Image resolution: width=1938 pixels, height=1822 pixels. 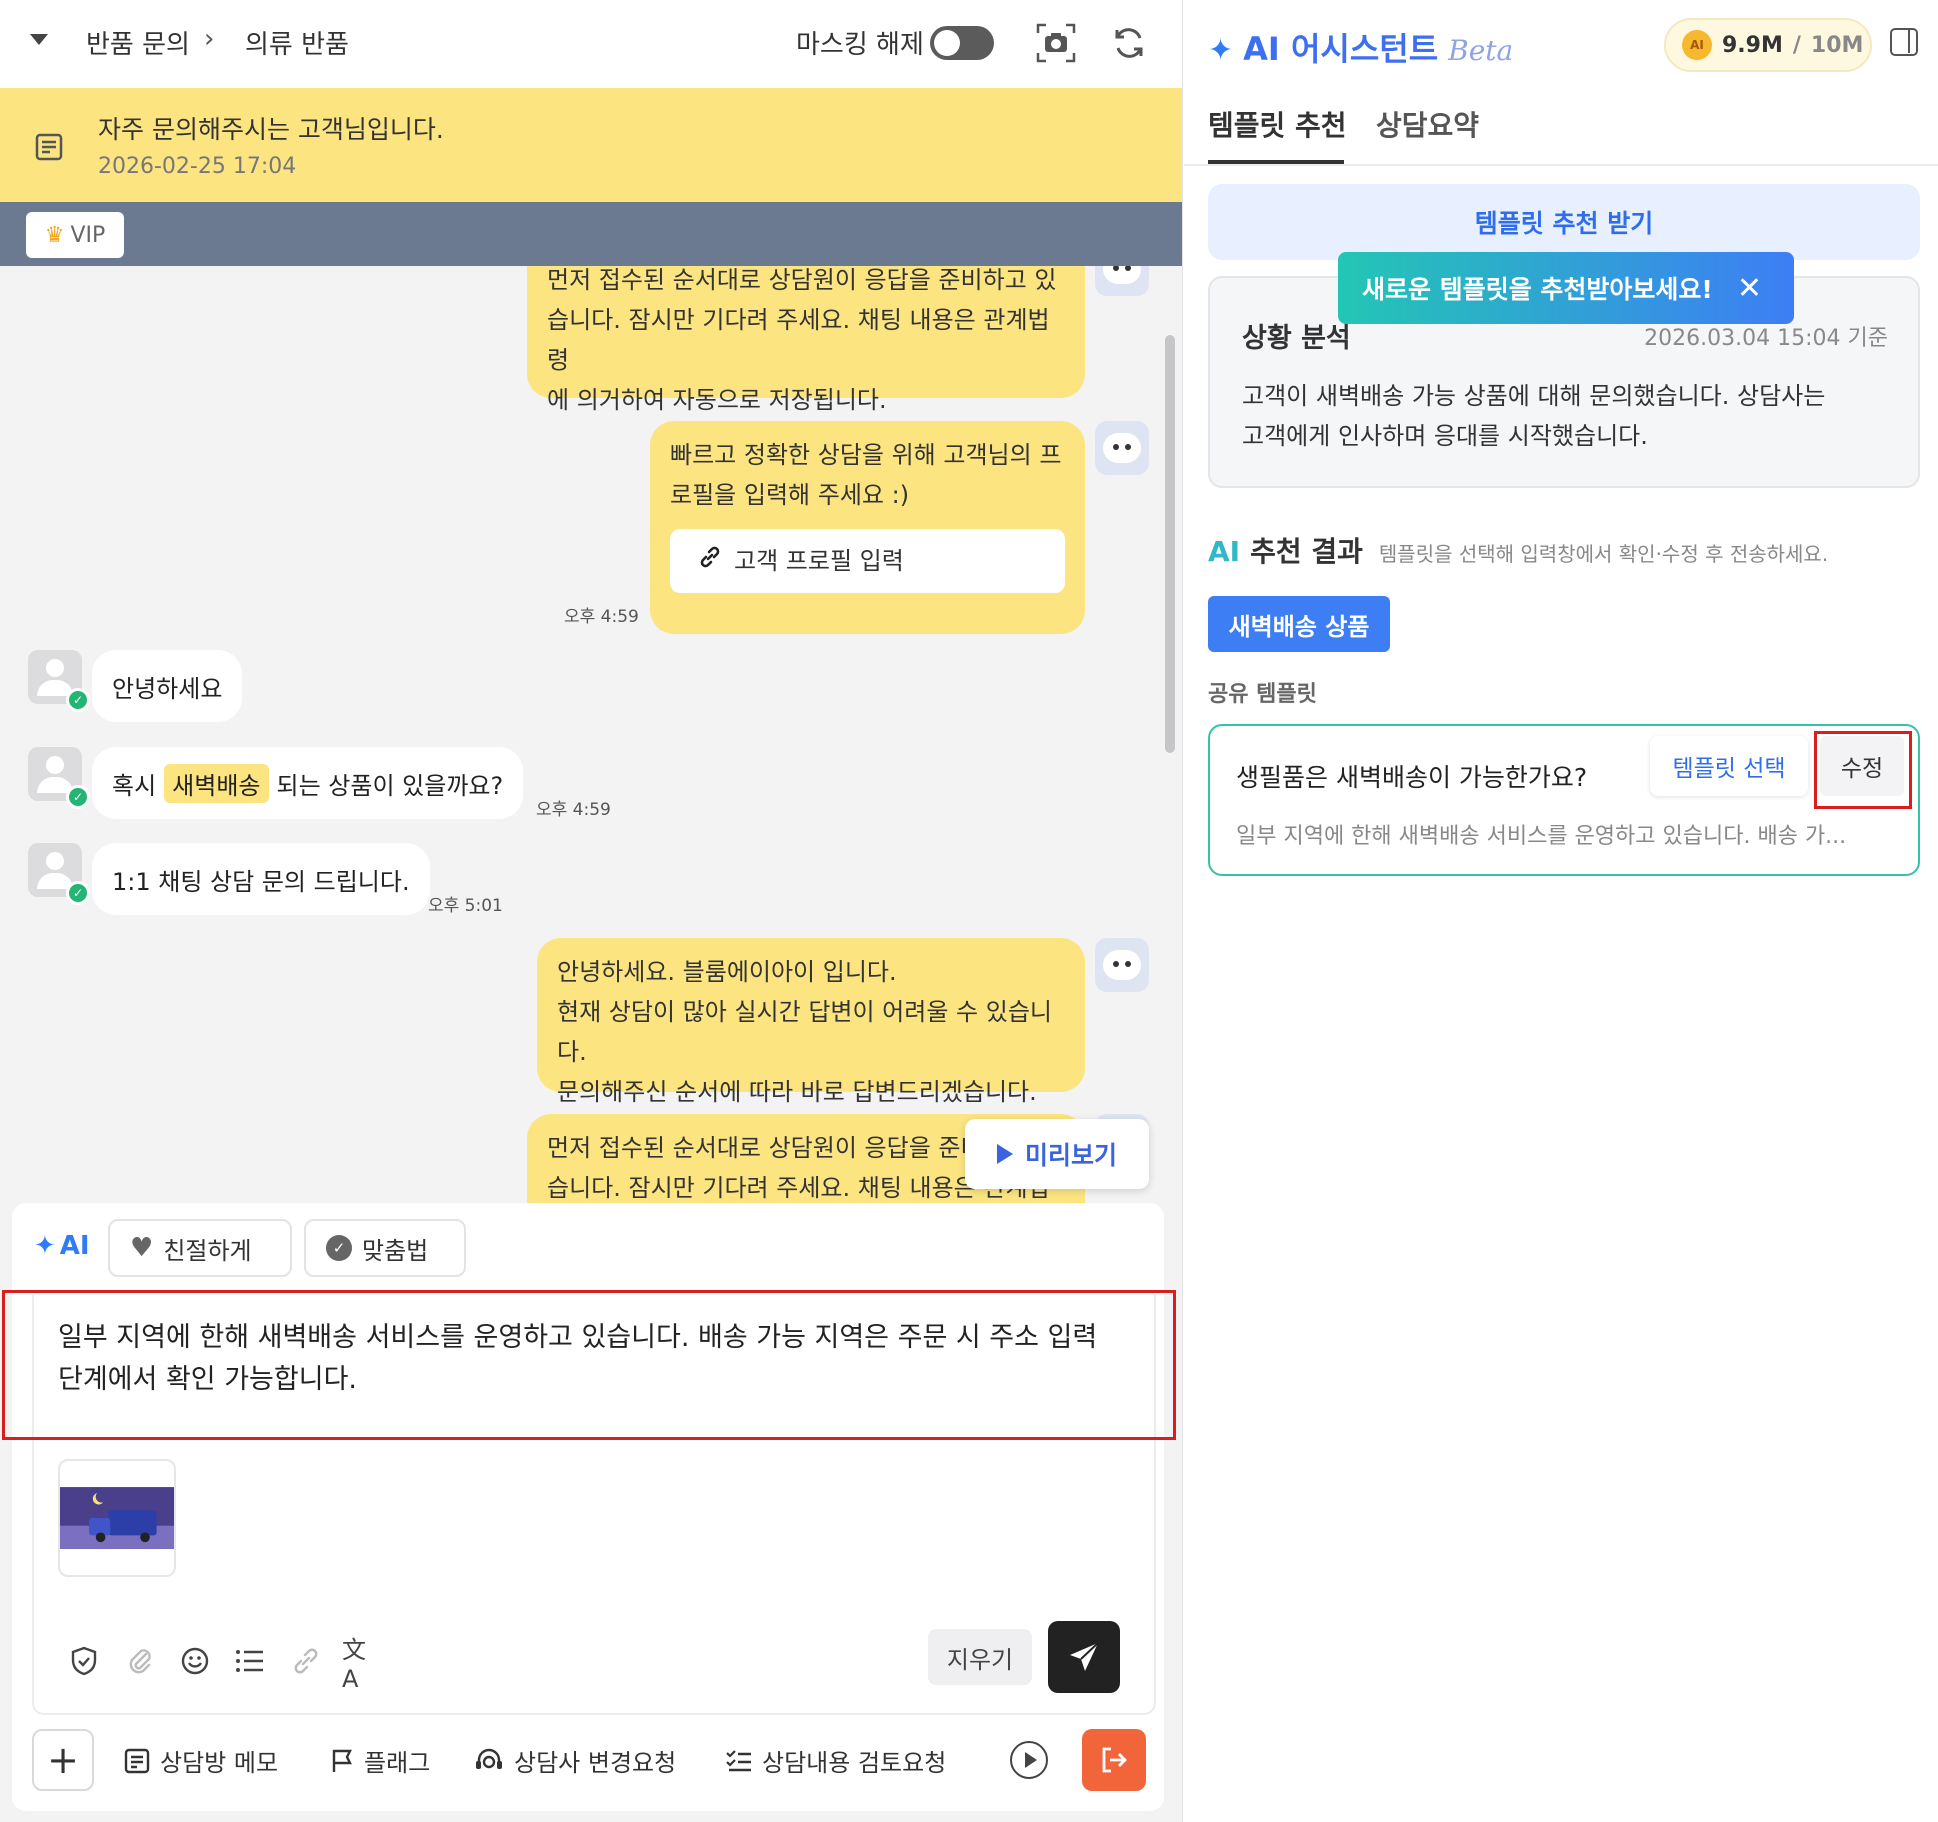 I want to click on panel-toggle-icon, so click(x=1904, y=42).